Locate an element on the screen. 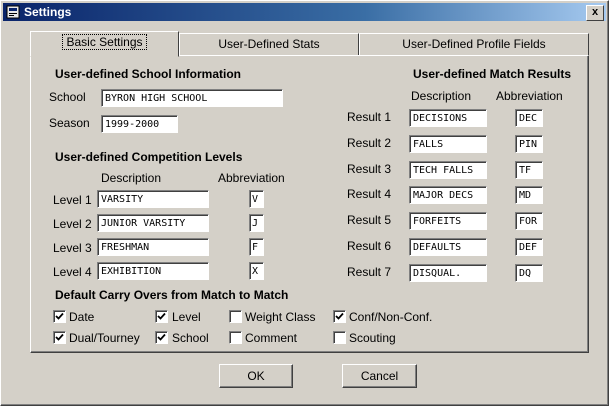 The image size is (609, 406). result-label: Result 1 is located at coordinates (369, 117).